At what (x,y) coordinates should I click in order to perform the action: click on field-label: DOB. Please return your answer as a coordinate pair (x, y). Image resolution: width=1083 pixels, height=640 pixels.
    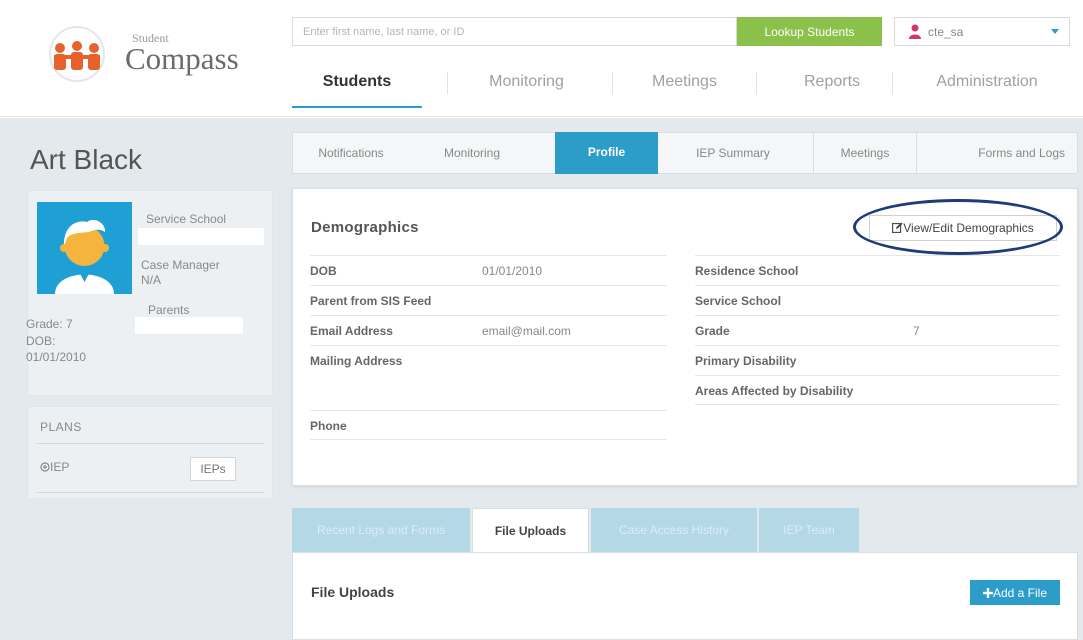
    Looking at the image, I should click on (323, 271).